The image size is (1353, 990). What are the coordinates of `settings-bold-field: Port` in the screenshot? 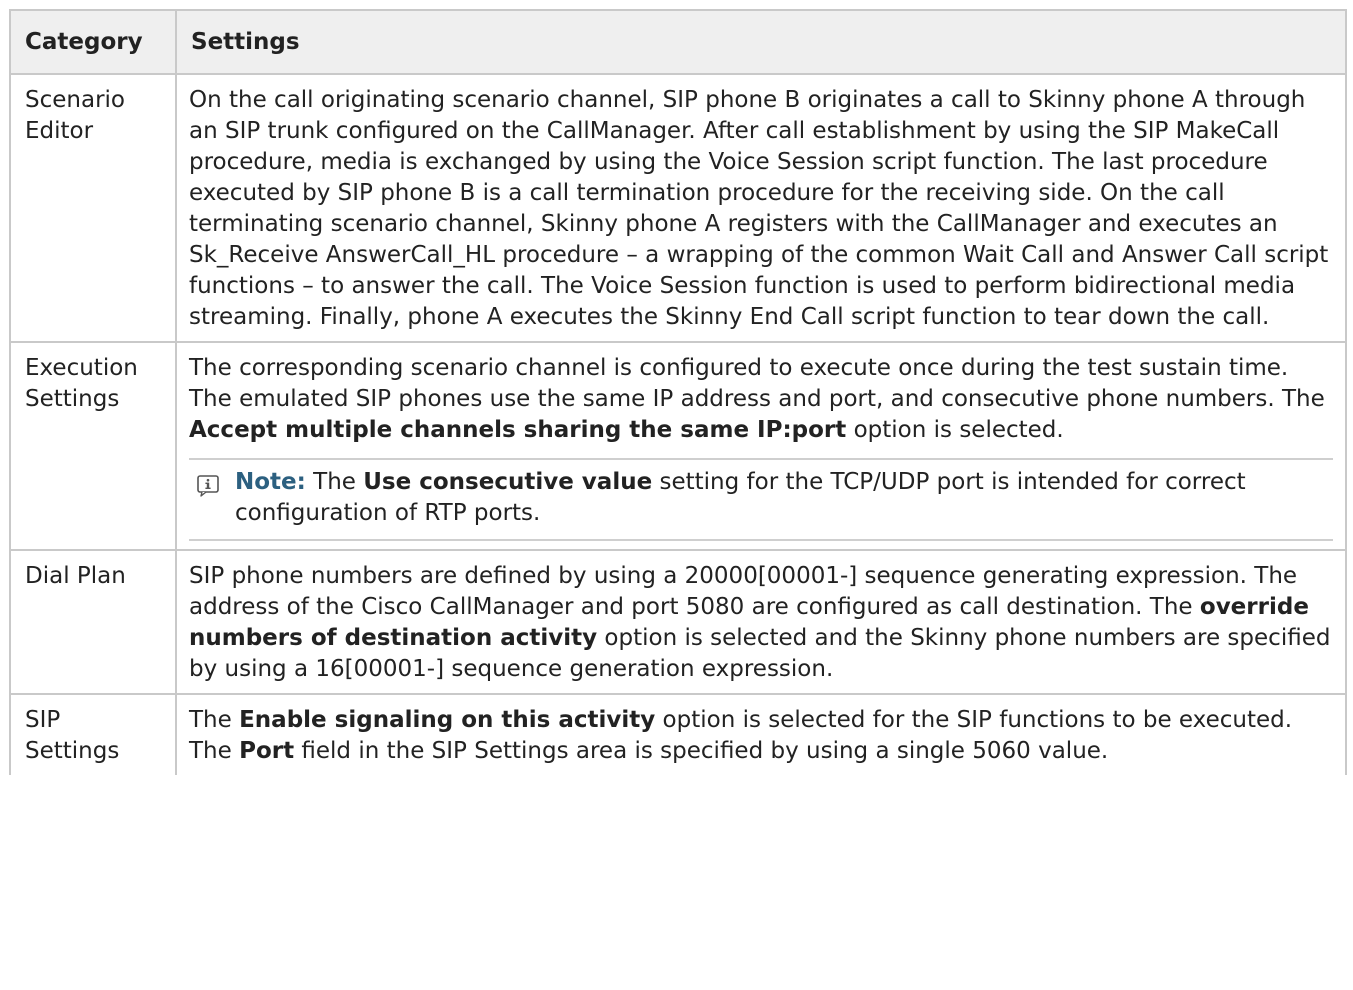 It's located at (267, 751).